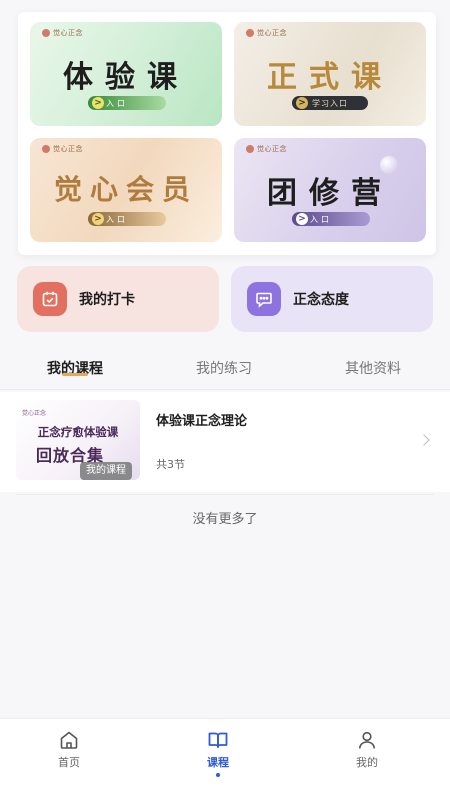  What do you see at coordinates (367, 762) in the screenshot?
I see `nav-profile-label: 我的` at bounding box center [367, 762].